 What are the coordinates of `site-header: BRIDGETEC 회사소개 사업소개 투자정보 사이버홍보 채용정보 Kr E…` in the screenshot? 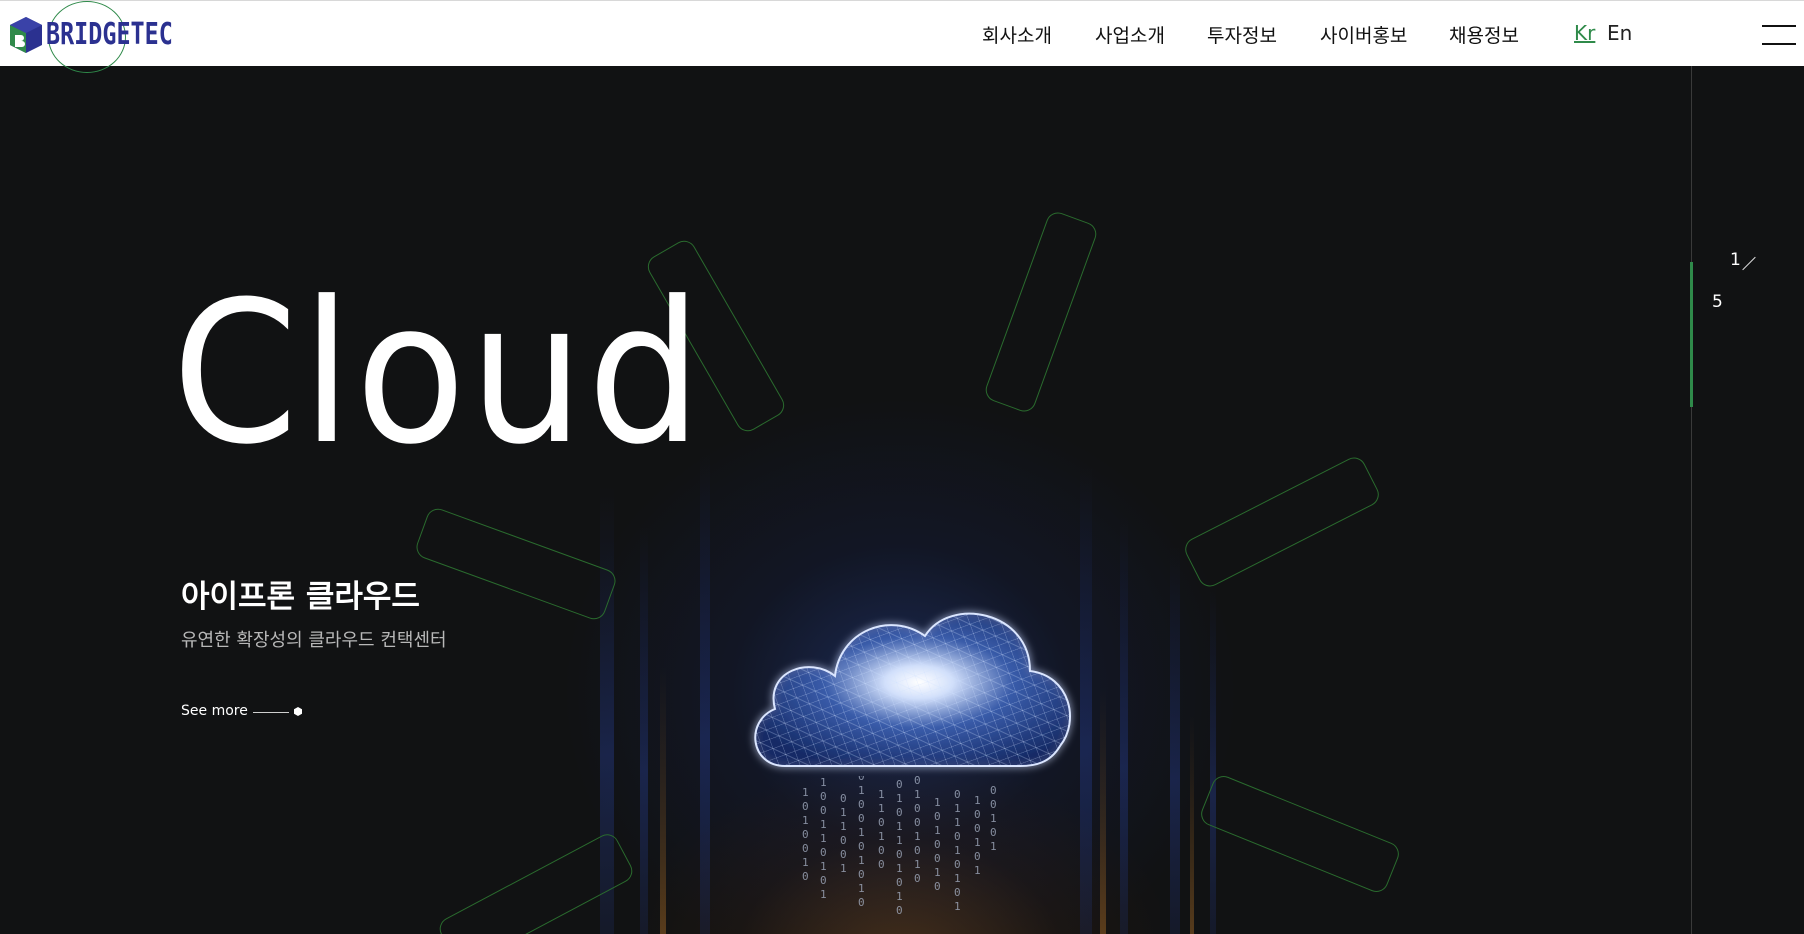 It's located at (902, 36).